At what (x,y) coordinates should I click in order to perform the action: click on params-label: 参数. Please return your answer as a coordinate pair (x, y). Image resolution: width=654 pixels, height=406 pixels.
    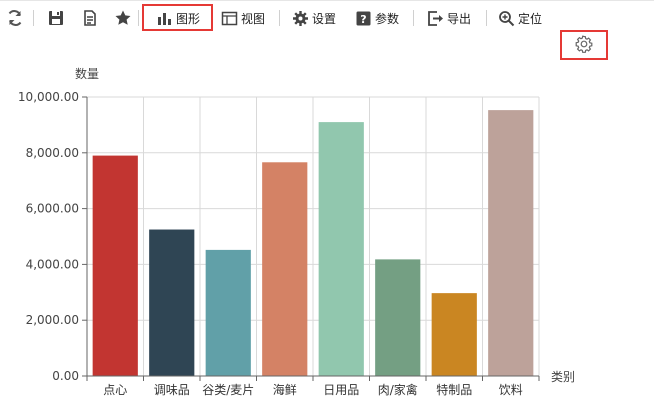
    Looking at the image, I should click on (387, 18).